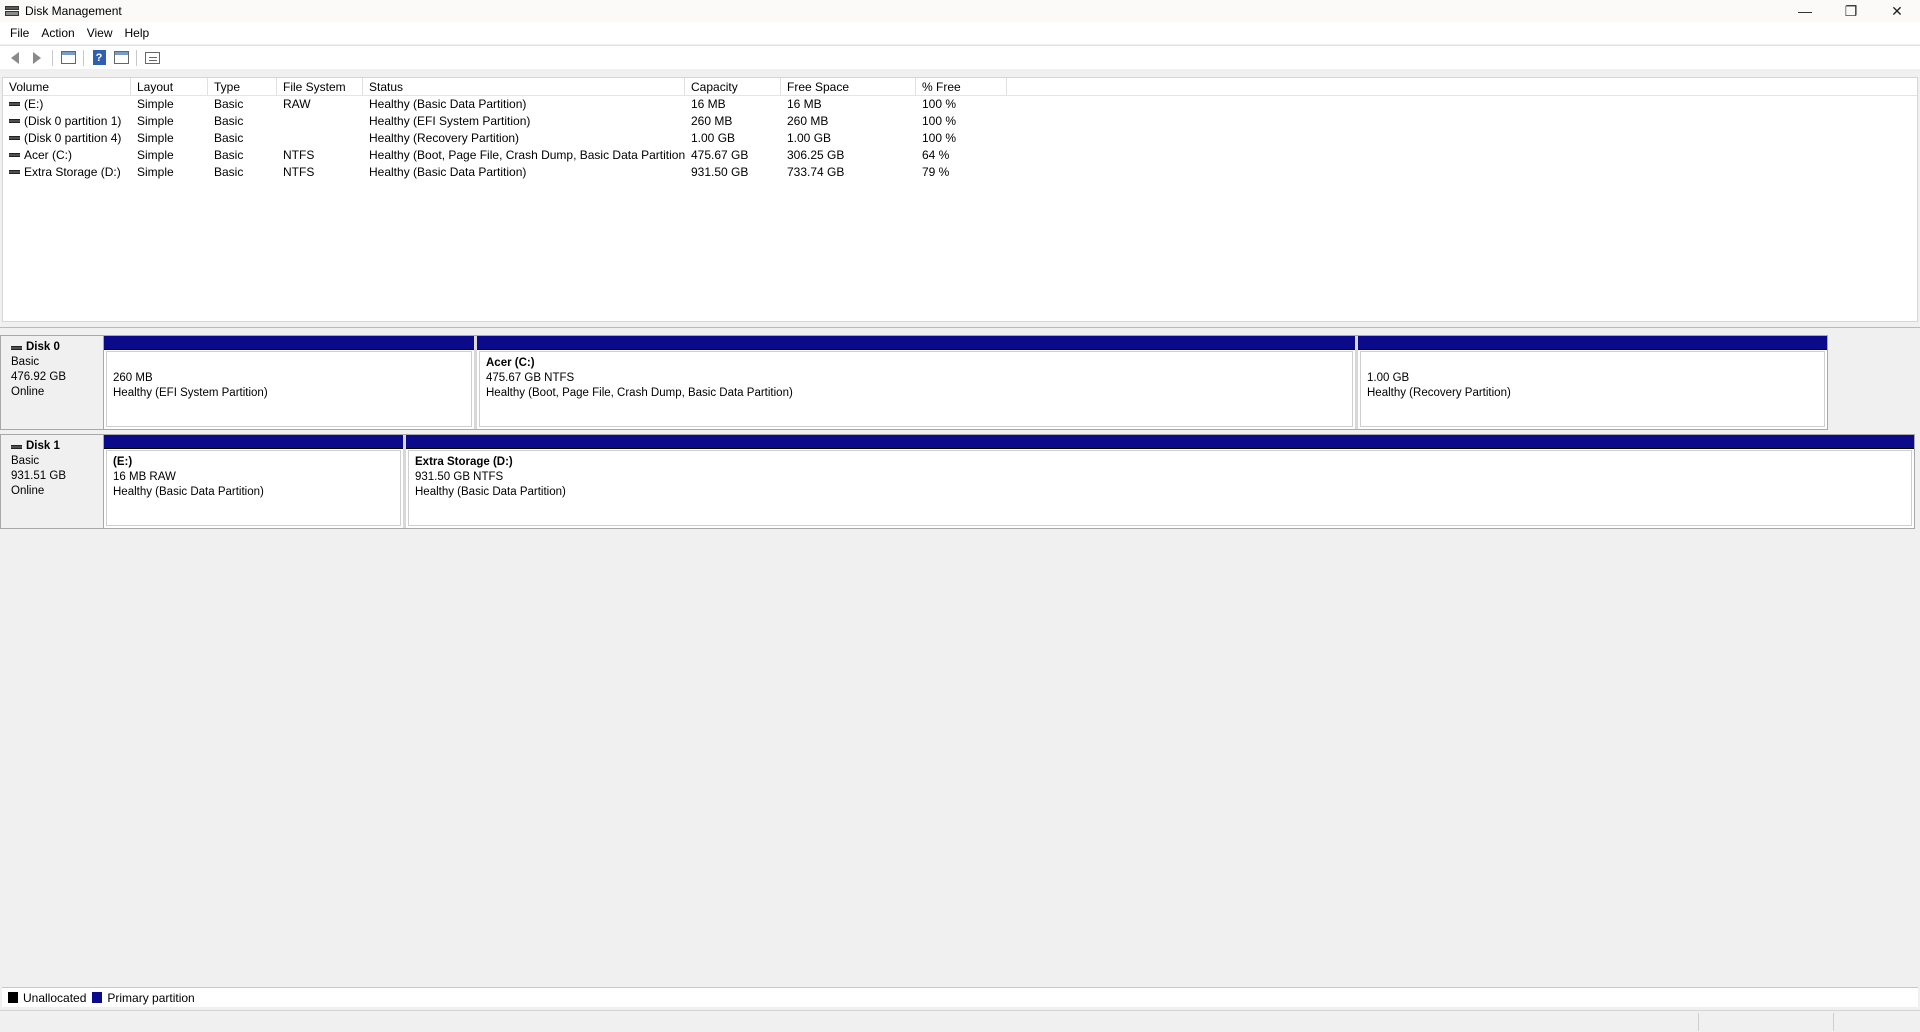 The image size is (1920, 1032). I want to click on column-header-type: Type, so click(242, 86).